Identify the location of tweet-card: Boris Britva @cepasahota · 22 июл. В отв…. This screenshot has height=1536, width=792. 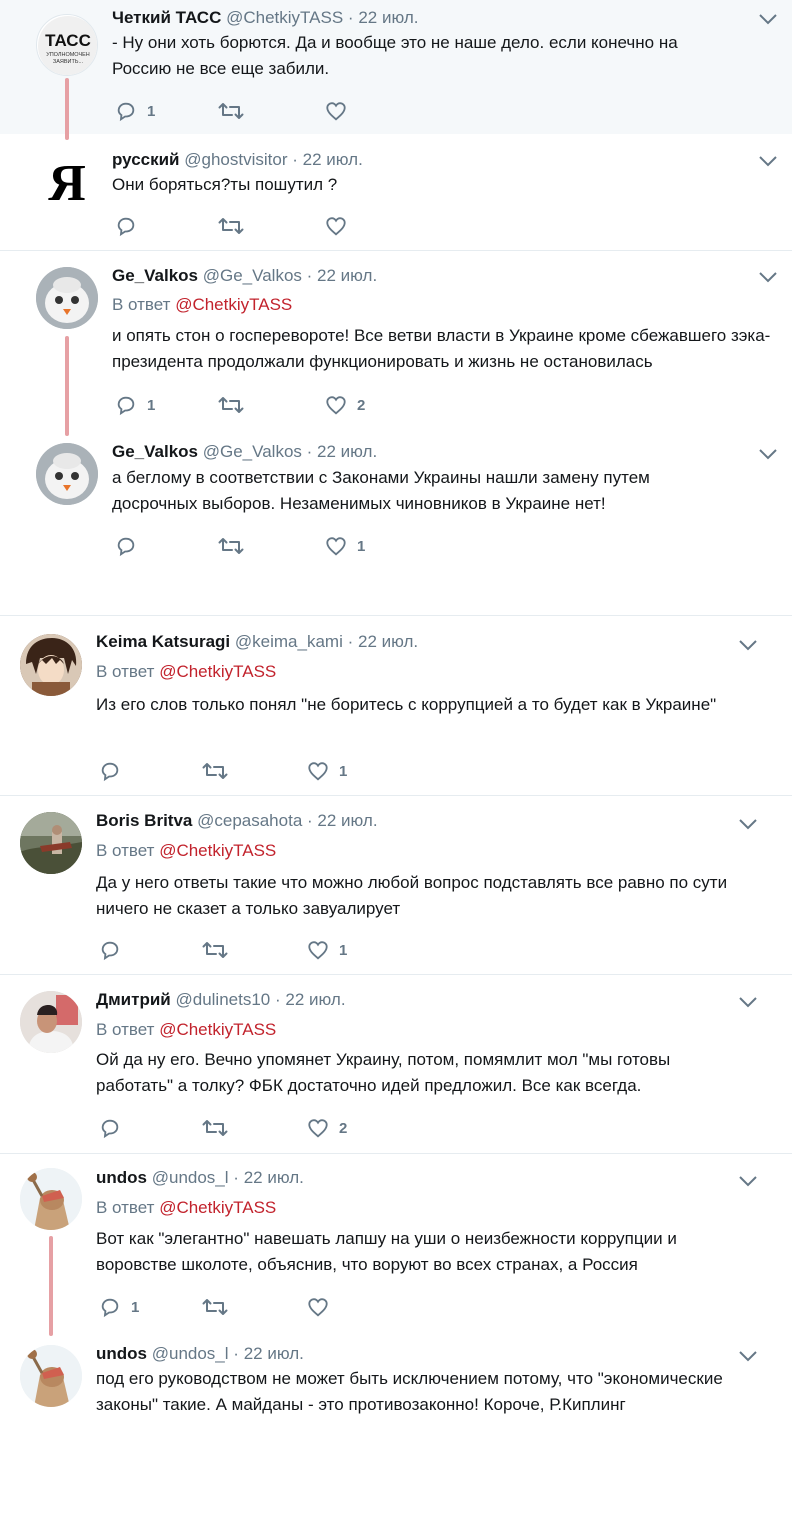
(396, 885).